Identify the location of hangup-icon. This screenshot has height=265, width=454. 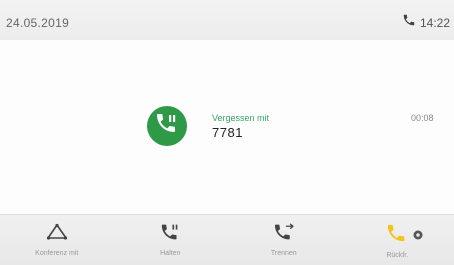
(284, 234).